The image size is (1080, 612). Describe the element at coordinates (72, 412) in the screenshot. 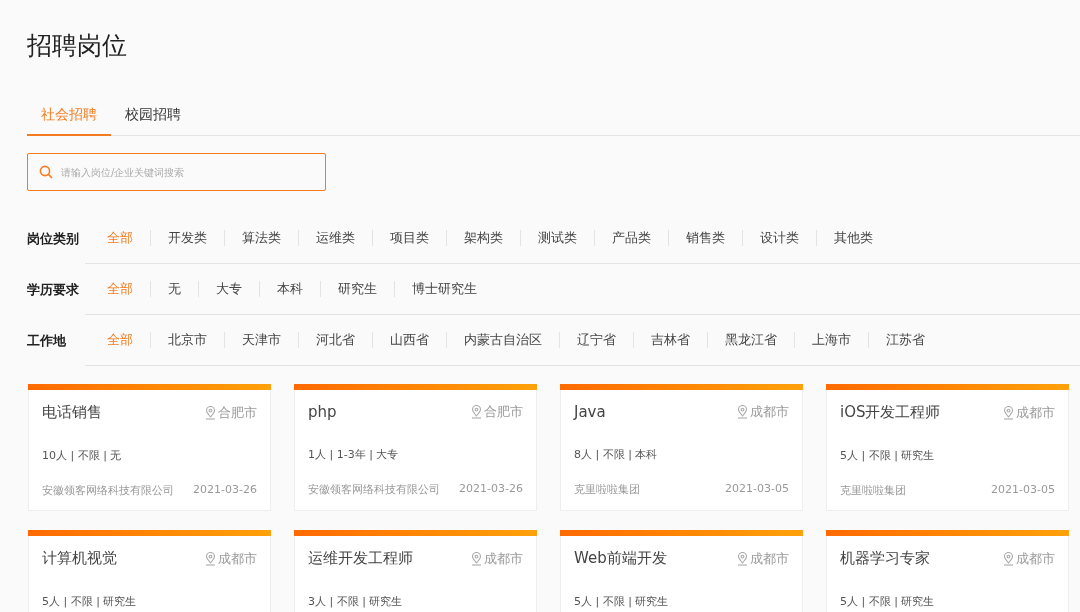

I see `job-title: 电话销售` at that location.